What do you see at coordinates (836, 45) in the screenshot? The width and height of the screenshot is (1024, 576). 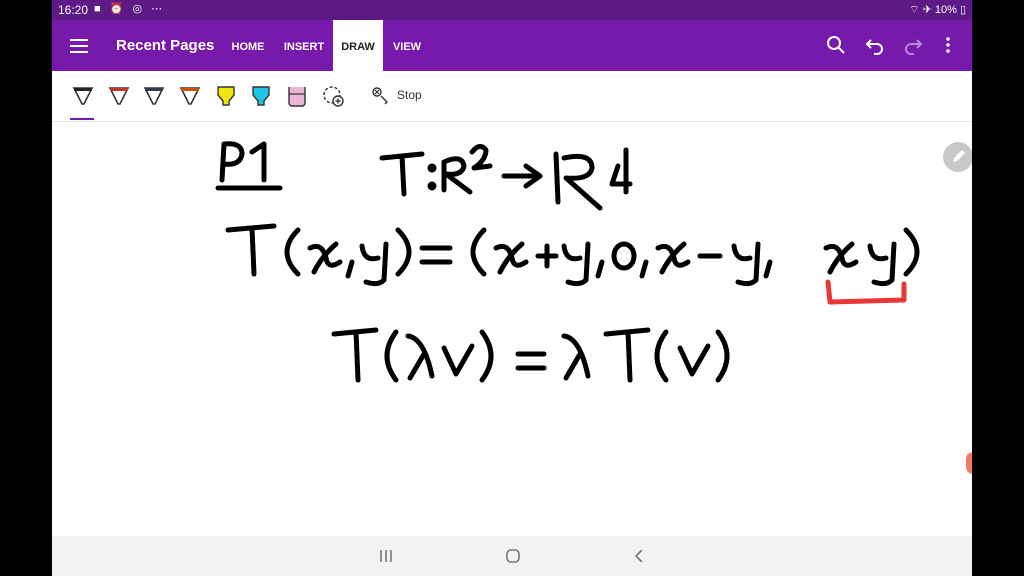 I see `search-icon` at bounding box center [836, 45].